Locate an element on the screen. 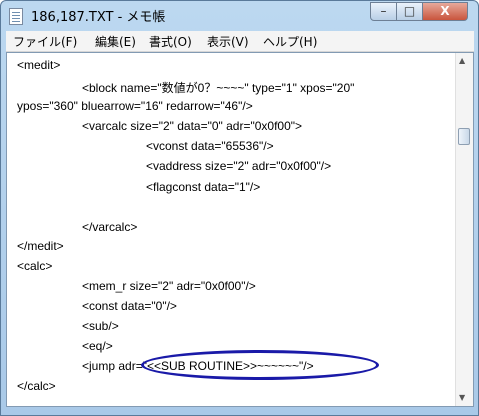 Image resolution: width=479 pixels, height=416 pixels. text-line: <vconst data="65536"/> is located at coordinates (210, 146).